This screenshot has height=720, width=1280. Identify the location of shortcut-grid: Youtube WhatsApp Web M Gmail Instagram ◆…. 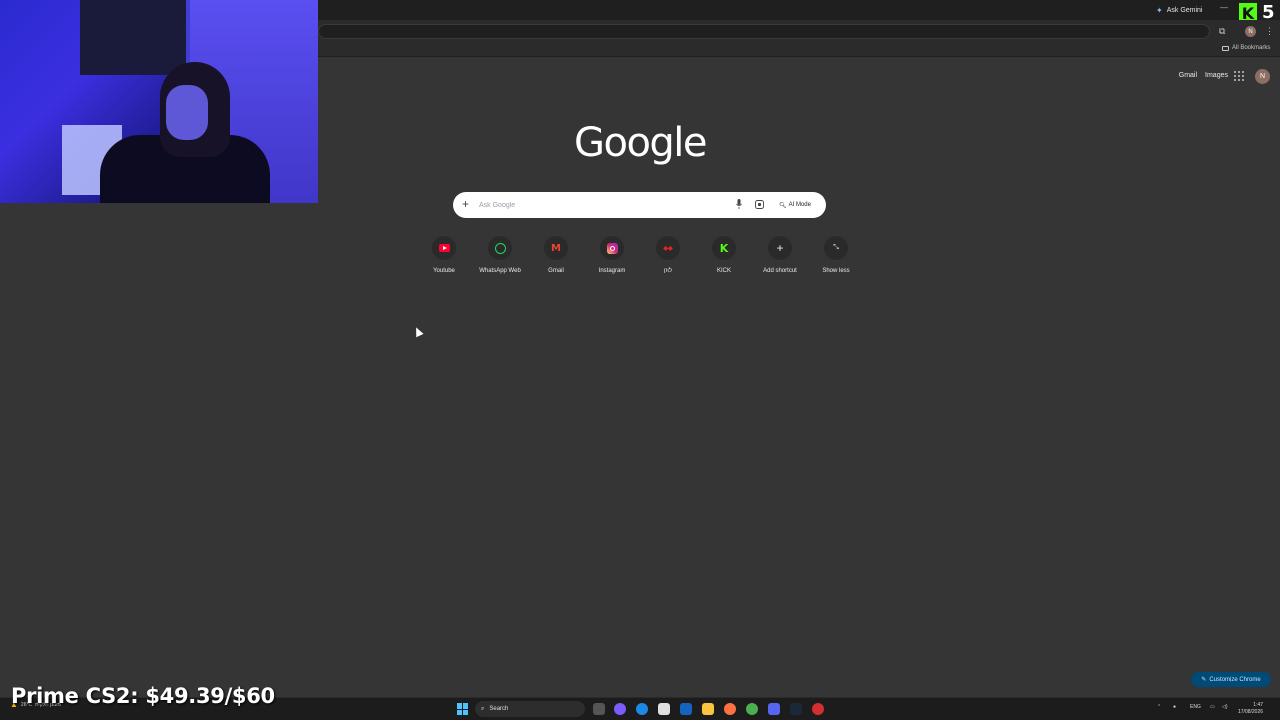
(640, 255).